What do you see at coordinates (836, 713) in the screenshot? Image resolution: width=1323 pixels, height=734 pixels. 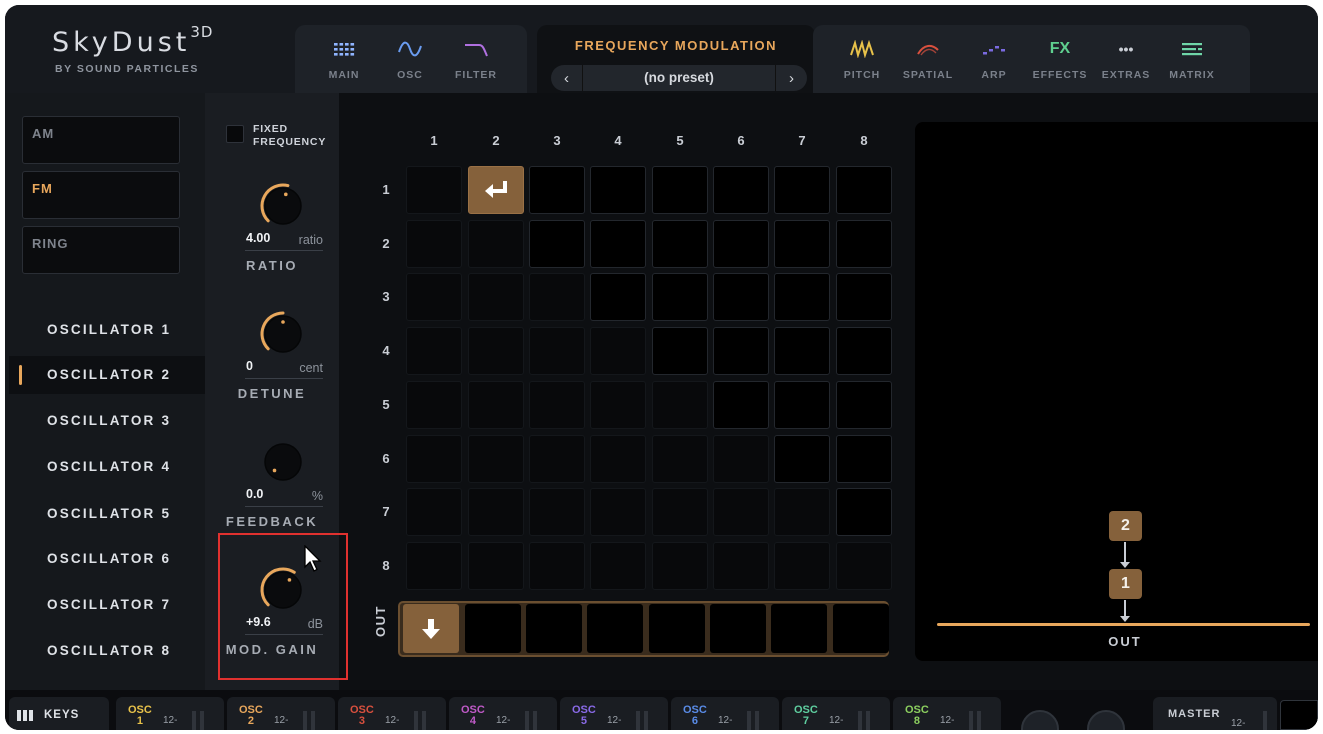 I see `osc-strip-7: OSC 7 12-` at bounding box center [836, 713].